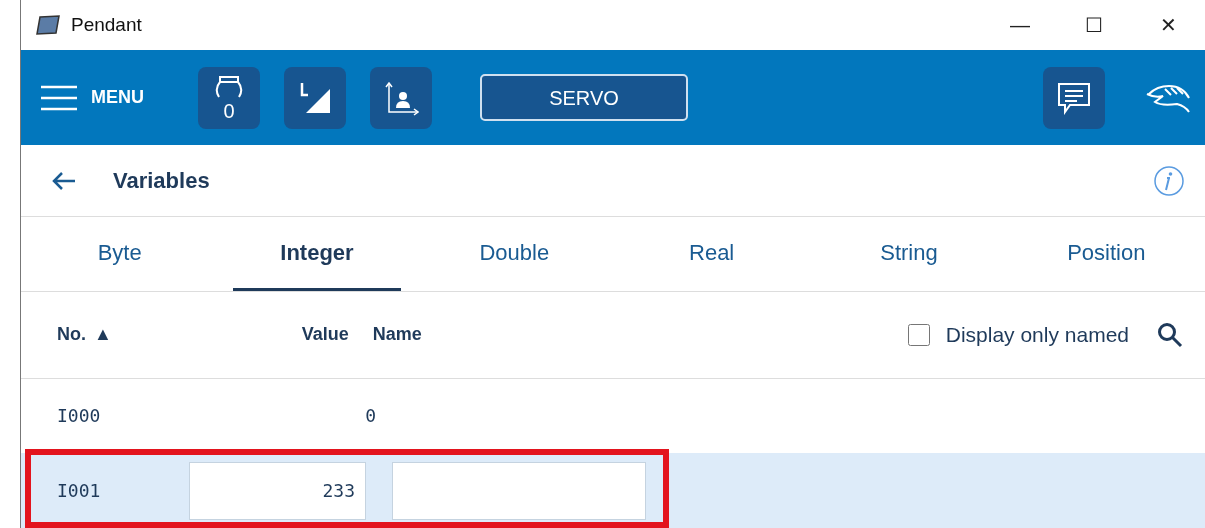  I want to click on value-field: 233, so click(277, 490).